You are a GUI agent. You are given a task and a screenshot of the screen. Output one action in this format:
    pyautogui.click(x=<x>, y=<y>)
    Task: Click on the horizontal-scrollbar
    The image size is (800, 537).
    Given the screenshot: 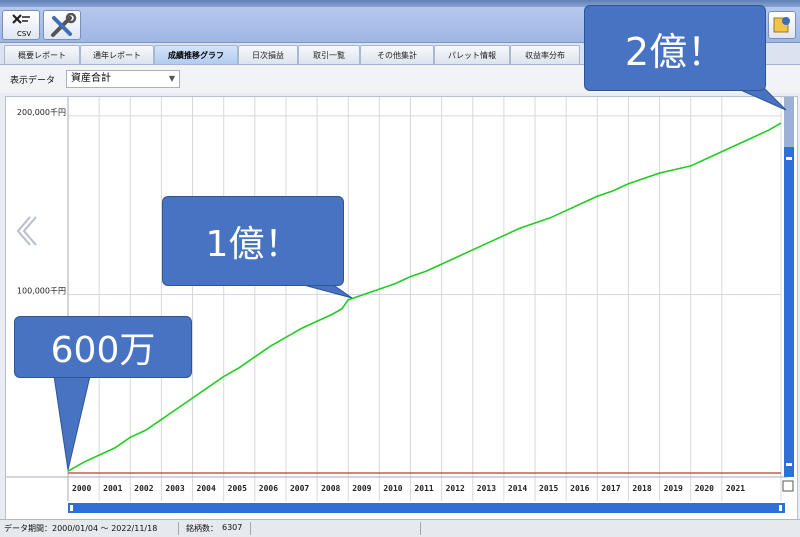 What is the action you would take?
    pyautogui.click(x=426, y=508)
    